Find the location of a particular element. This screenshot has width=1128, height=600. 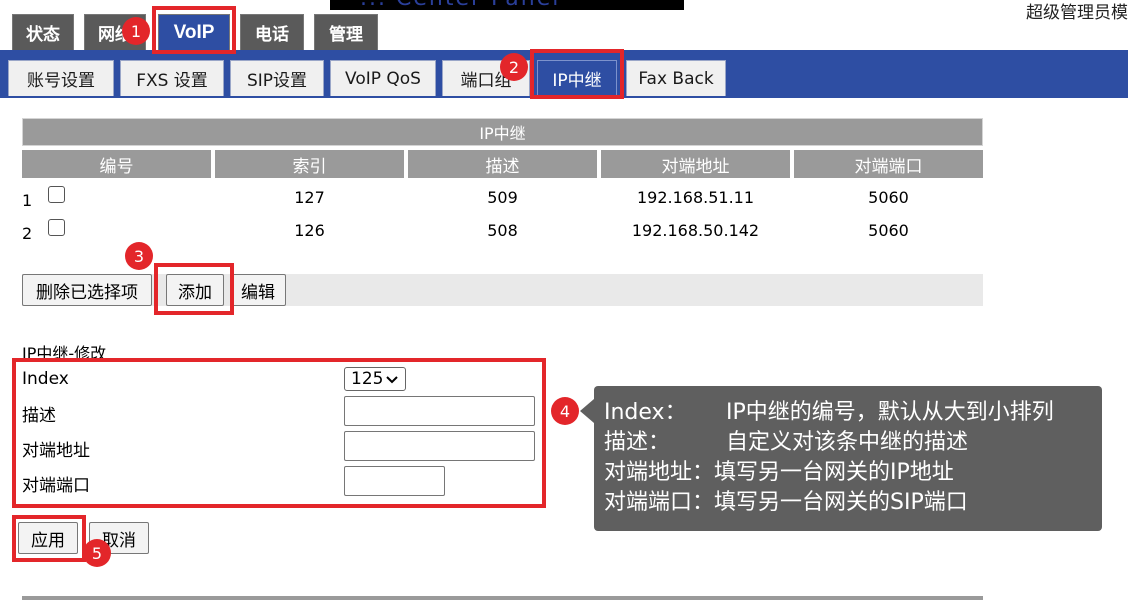

column-header-description: 描述 is located at coordinates (502, 164).